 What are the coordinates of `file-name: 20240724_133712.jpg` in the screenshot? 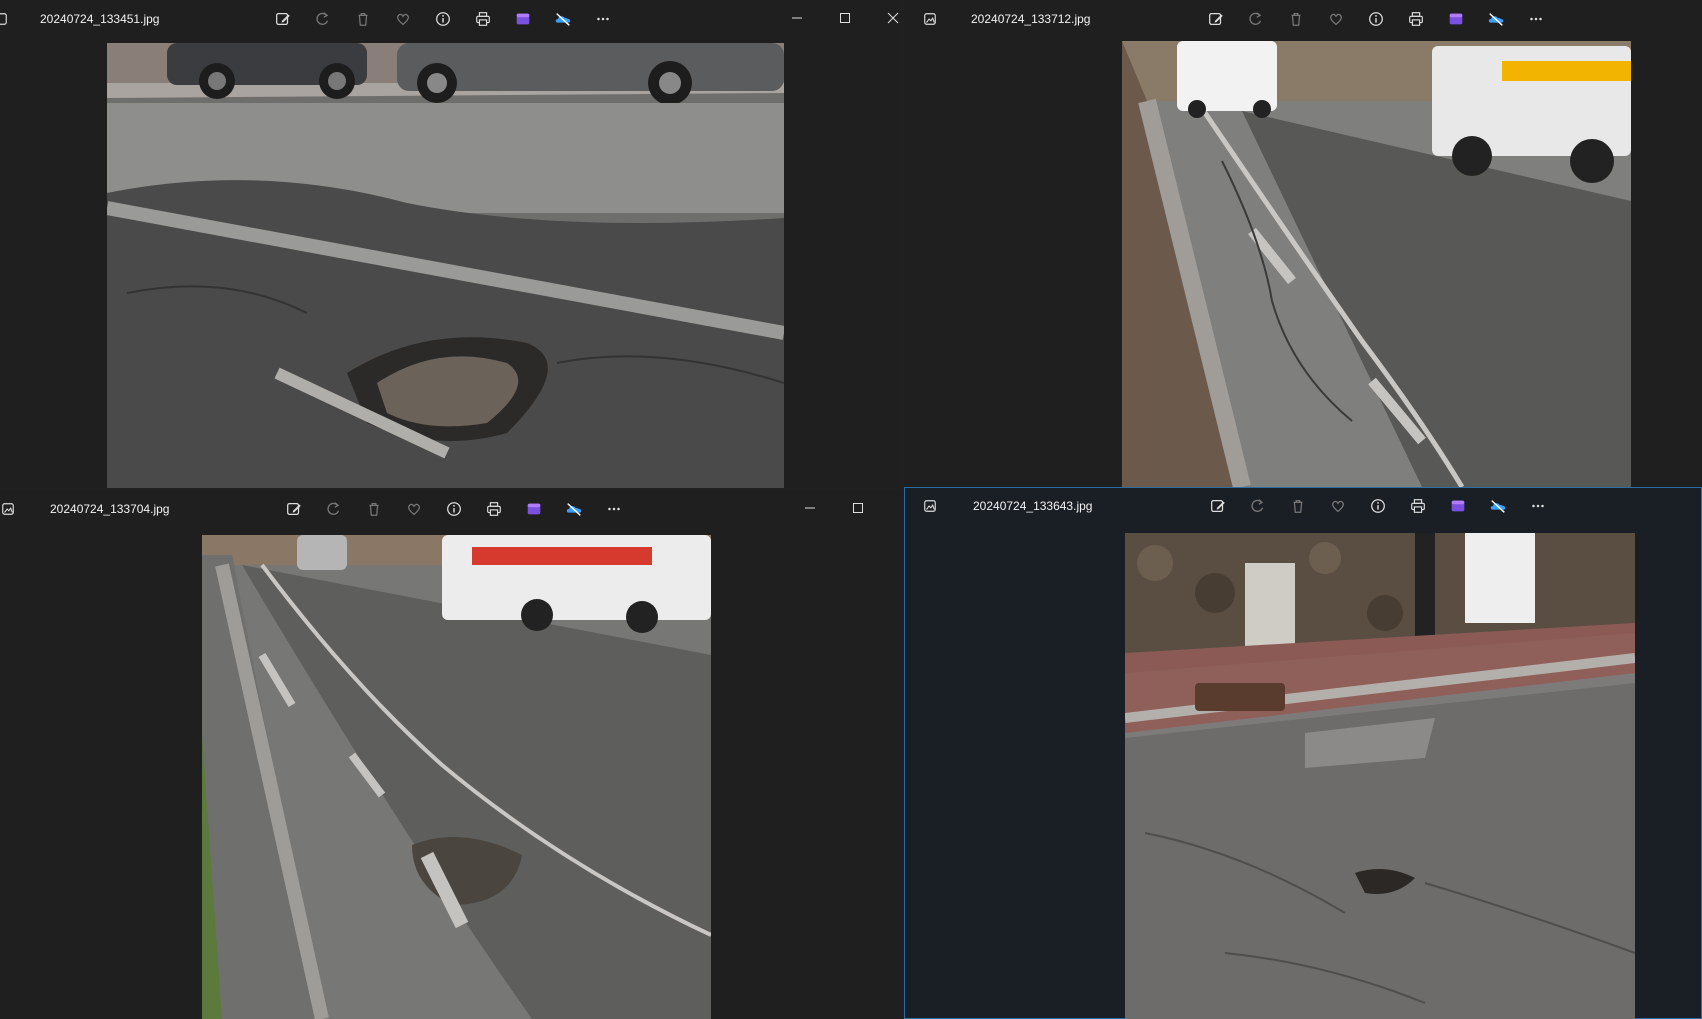 It's located at (1031, 19).